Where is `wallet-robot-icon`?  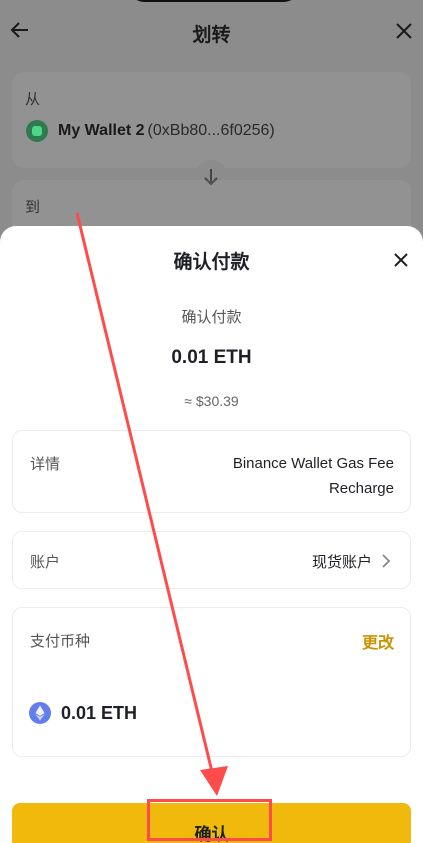 wallet-robot-icon is located at coordinates (37, 131).